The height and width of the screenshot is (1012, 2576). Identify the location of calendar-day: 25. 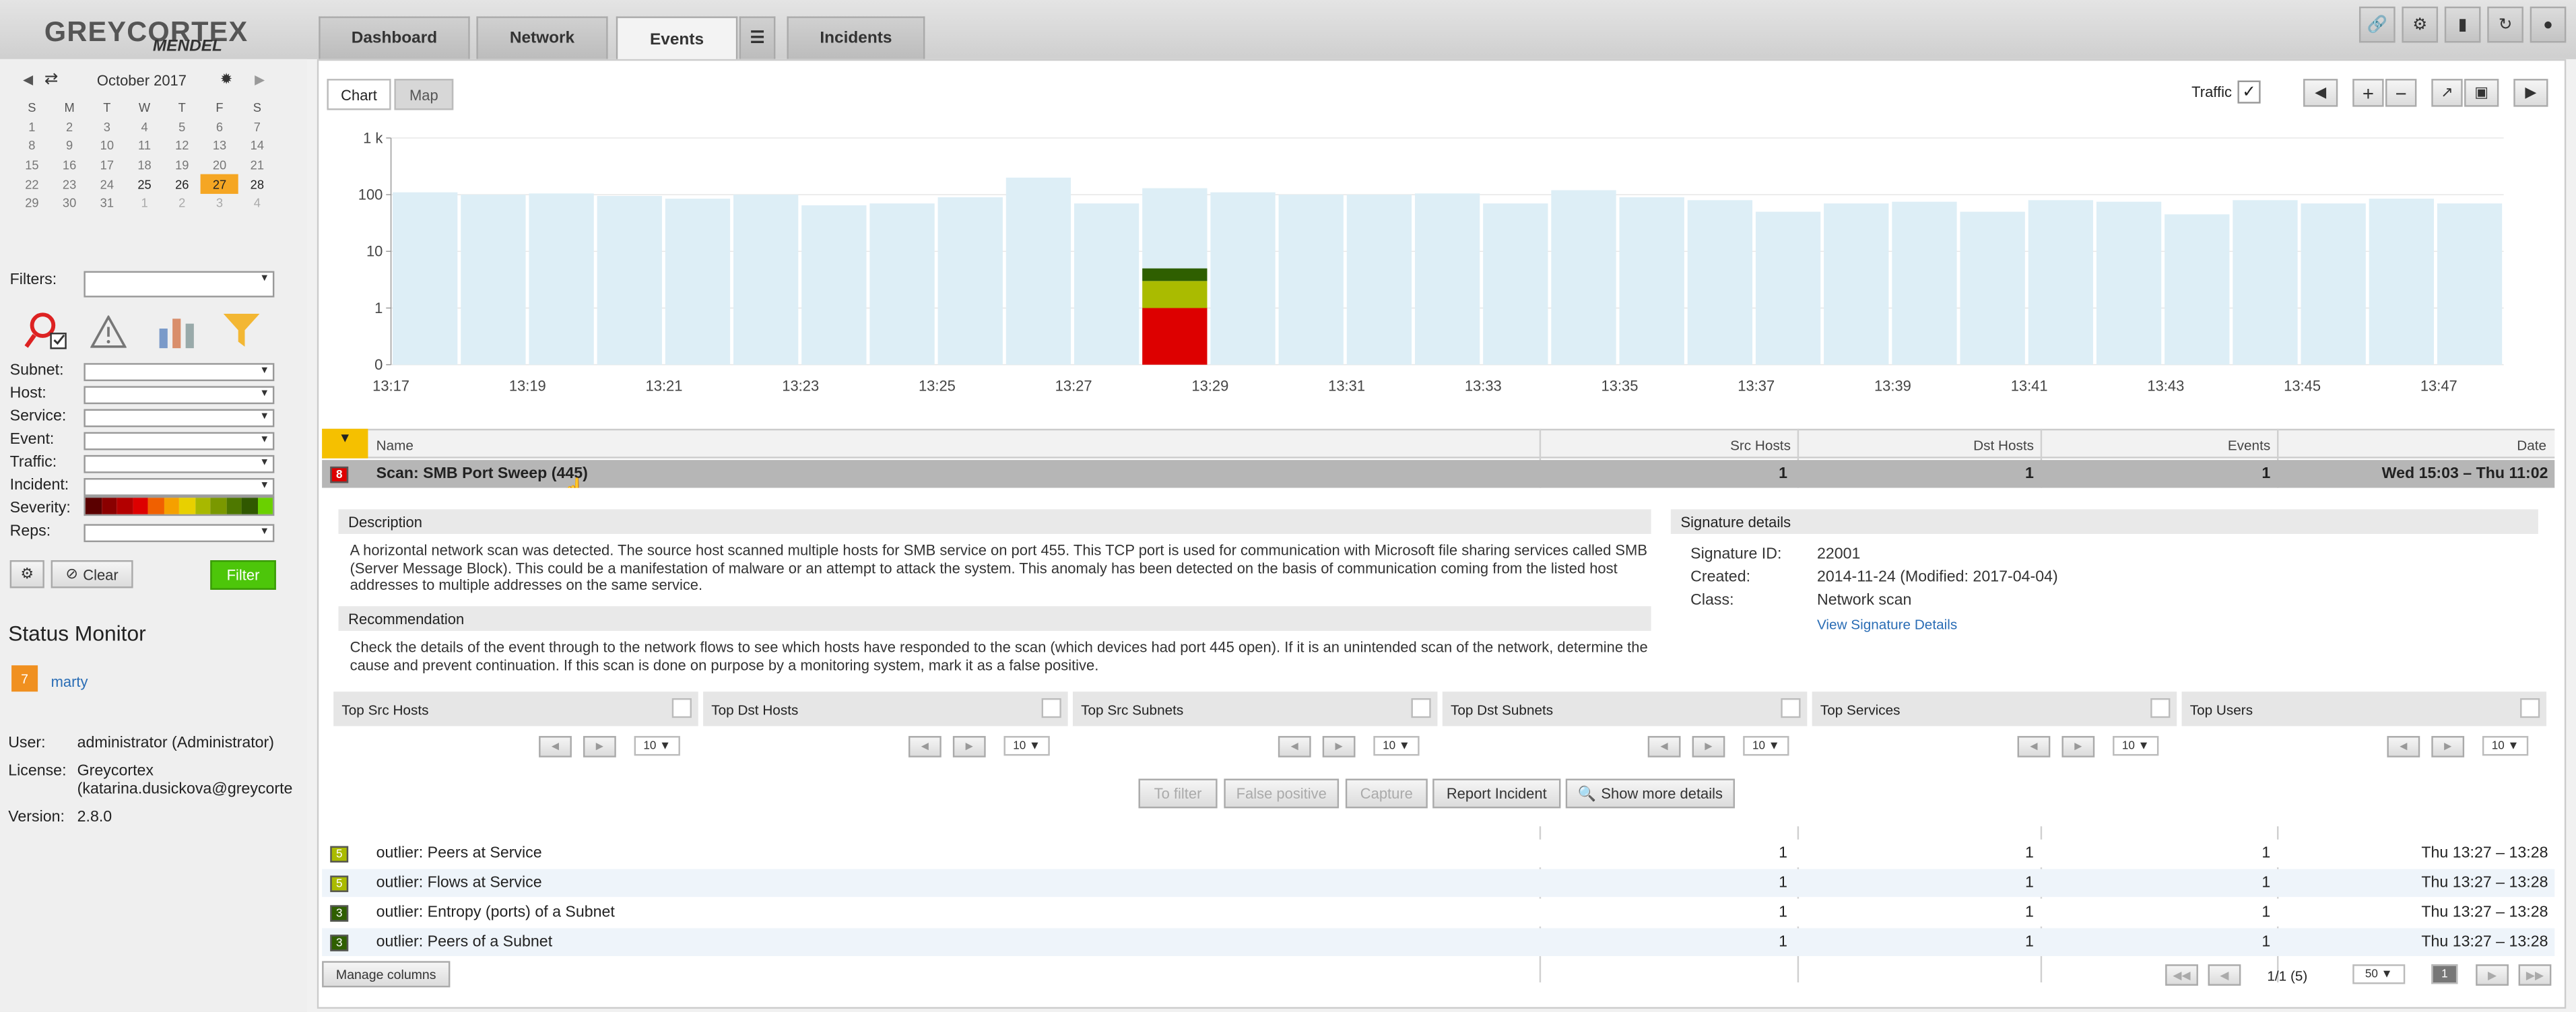
(145, 184).